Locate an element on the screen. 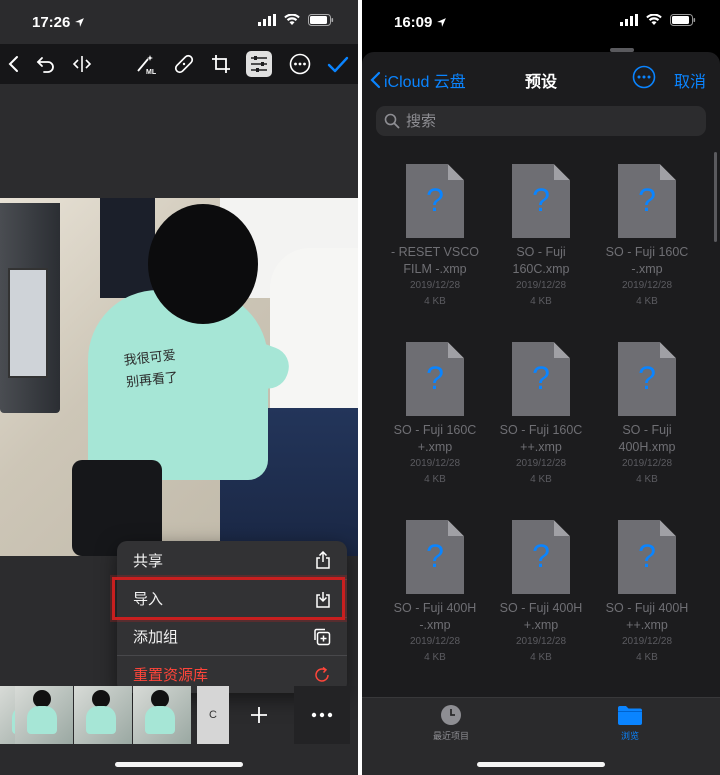 This screenshot has width=720, height=775. plus-icon is located at coordinates (259, 715).